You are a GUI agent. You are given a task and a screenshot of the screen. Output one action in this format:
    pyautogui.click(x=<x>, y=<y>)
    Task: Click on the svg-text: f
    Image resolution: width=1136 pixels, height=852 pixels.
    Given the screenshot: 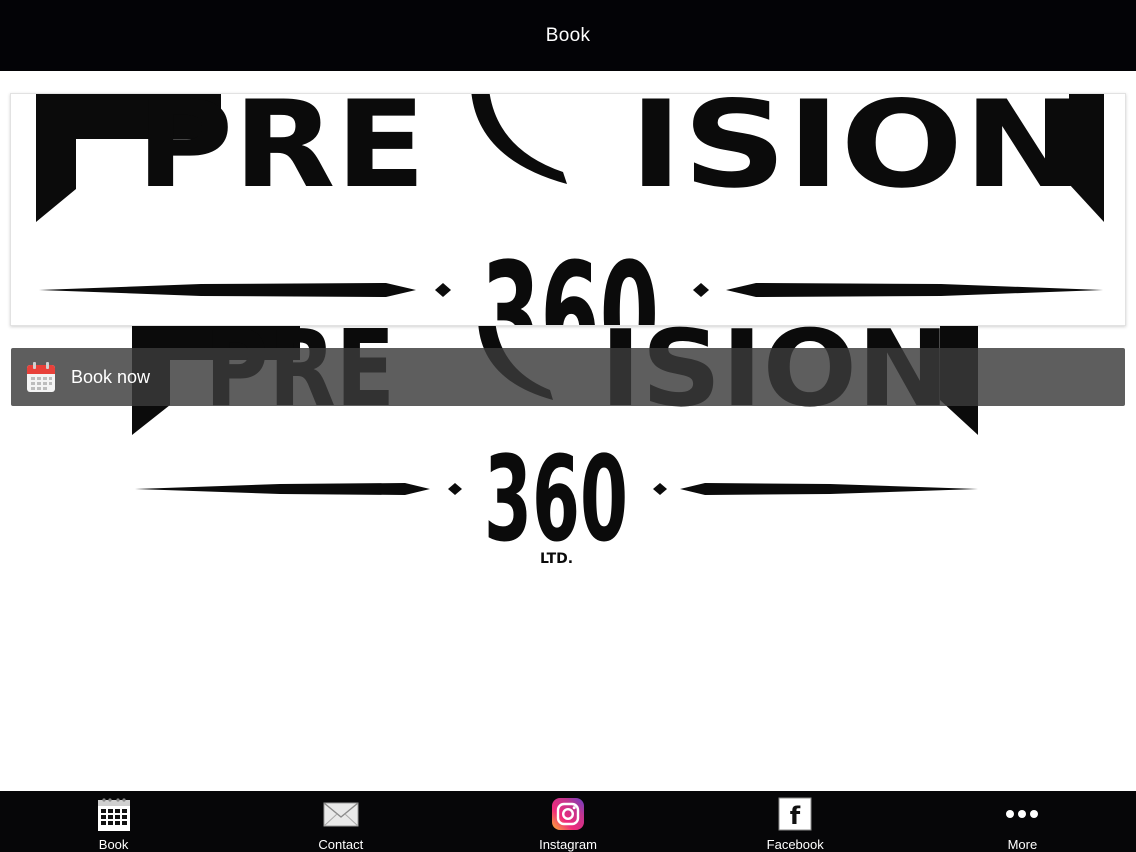 What is the action you would take?
    pyautogui.click(x=795, y=816)
    